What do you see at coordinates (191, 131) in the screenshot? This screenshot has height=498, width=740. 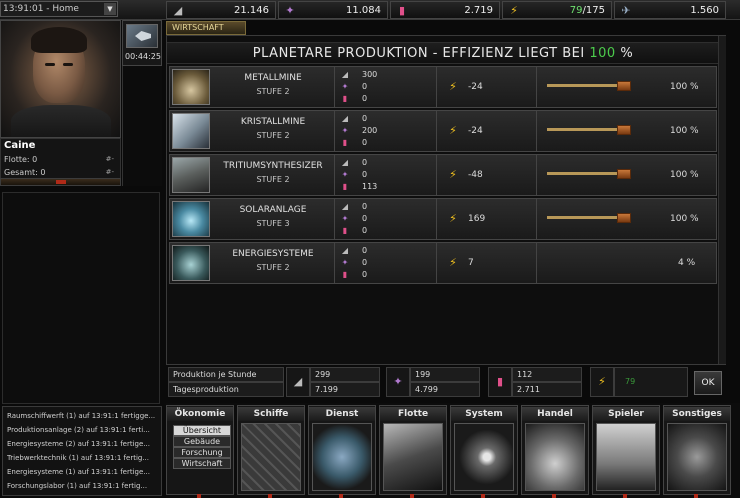 I see `kristallmine-image` at bounding box center [191, 131].